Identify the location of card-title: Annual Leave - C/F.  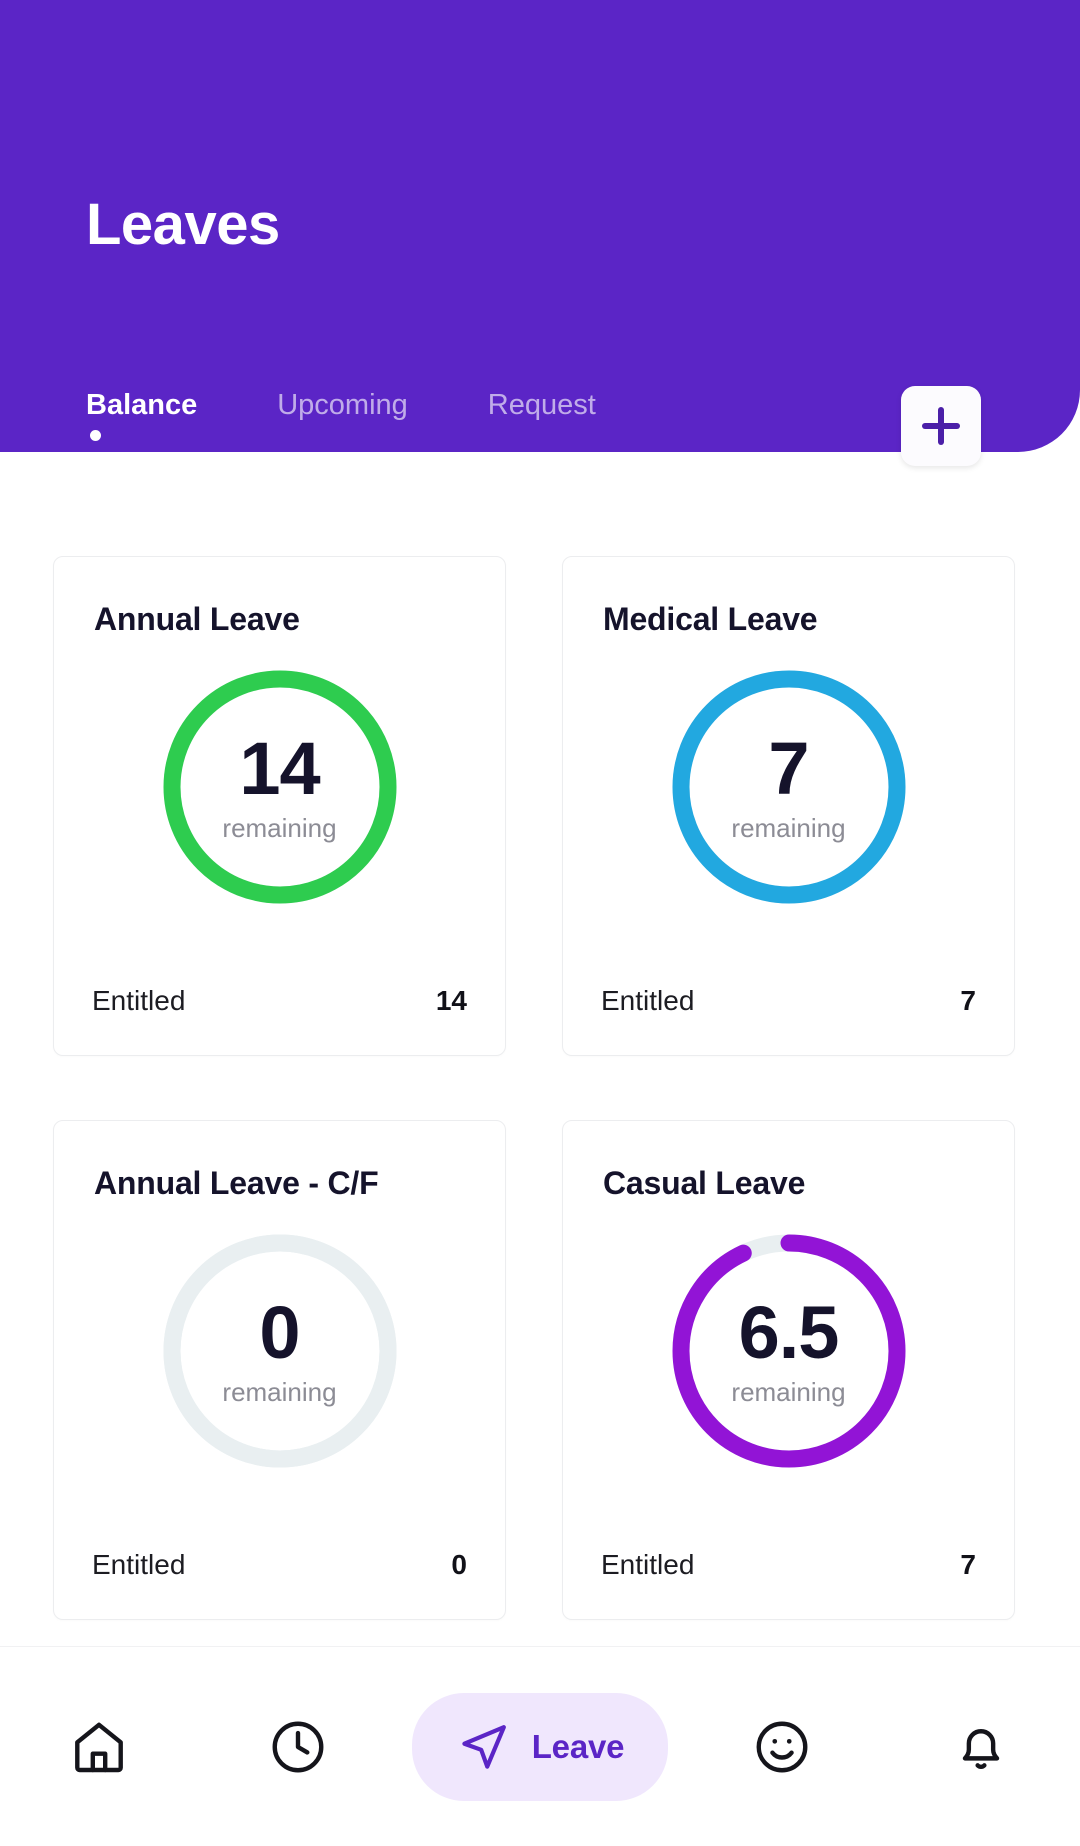
(236, 1183).